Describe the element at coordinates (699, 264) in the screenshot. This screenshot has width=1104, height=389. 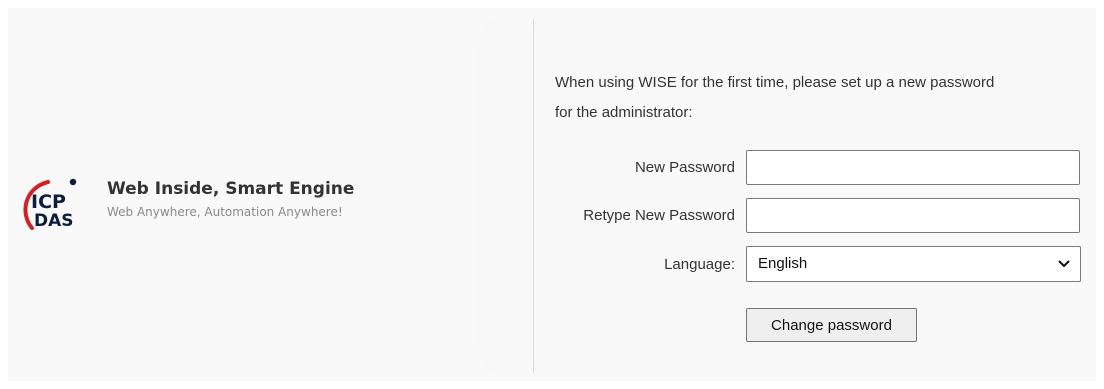
I see `language-label: Language:` at that location.